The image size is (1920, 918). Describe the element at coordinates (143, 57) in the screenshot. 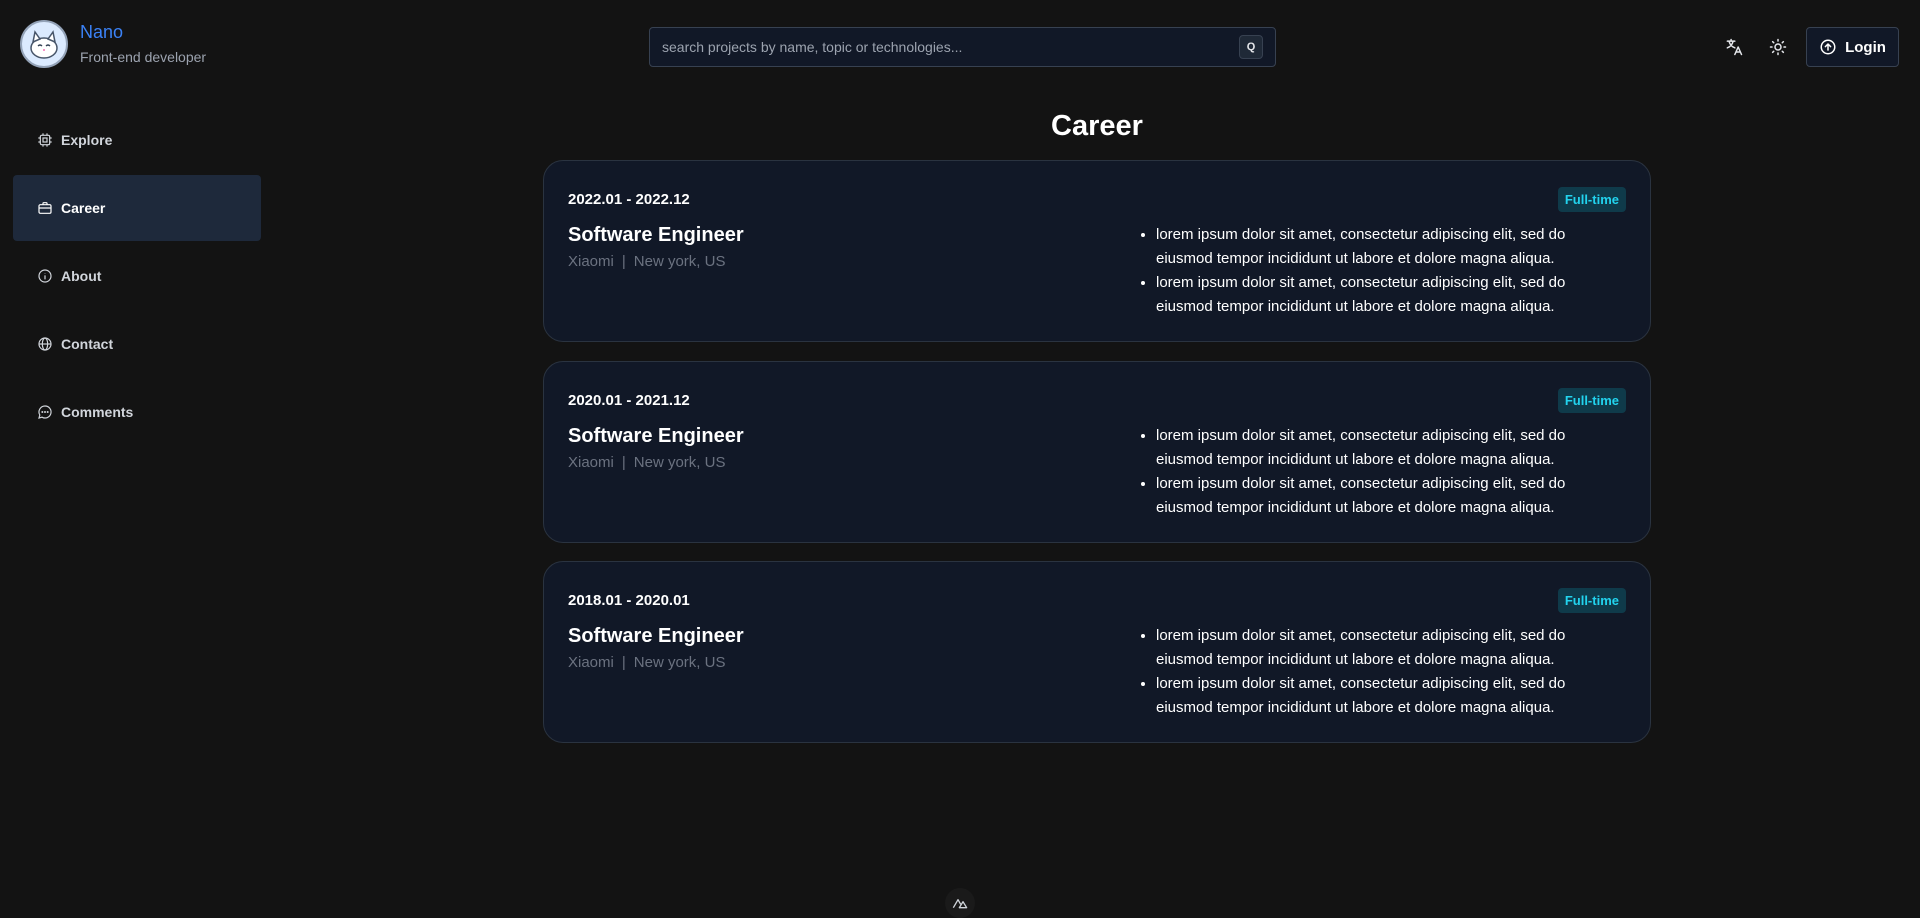

I see `profile-role: Front-end developer` at that location.